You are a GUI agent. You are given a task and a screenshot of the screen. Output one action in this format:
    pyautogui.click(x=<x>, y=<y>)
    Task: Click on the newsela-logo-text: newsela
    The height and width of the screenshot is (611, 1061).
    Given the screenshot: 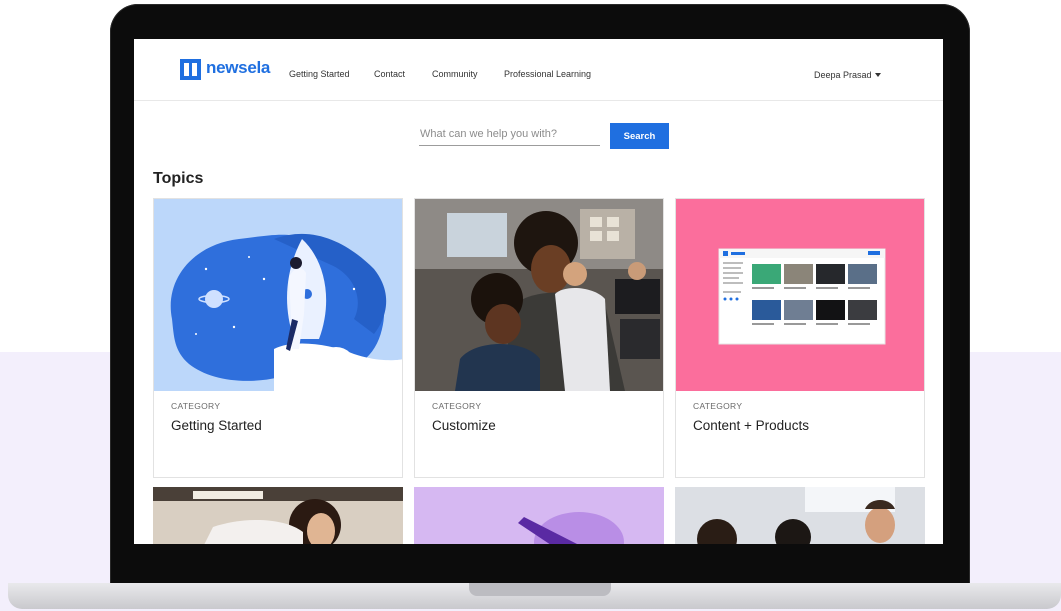 What is the action you would take?
    pyautogui.click(x=238, y=68)
    